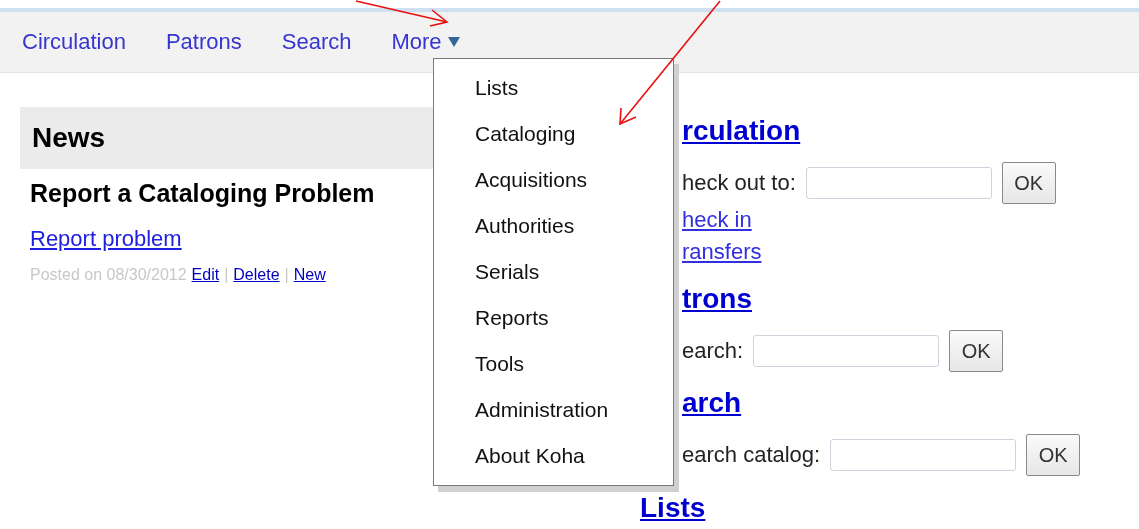 The height and width of the screenshot is (529, 1139). I want to click on action-link: Delete, so click(256, 275).